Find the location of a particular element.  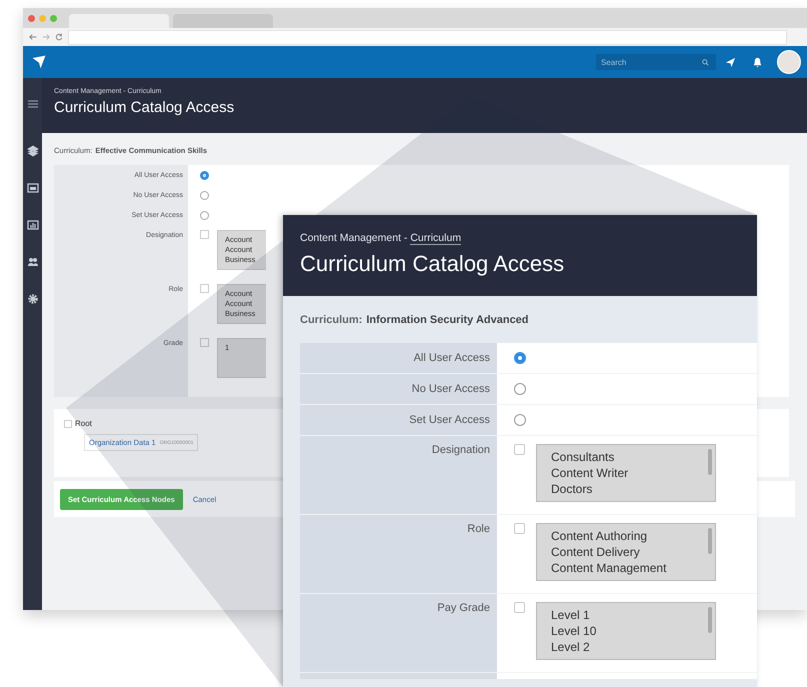

access-option-label: Set User Access is located at coordinates (449, 420).